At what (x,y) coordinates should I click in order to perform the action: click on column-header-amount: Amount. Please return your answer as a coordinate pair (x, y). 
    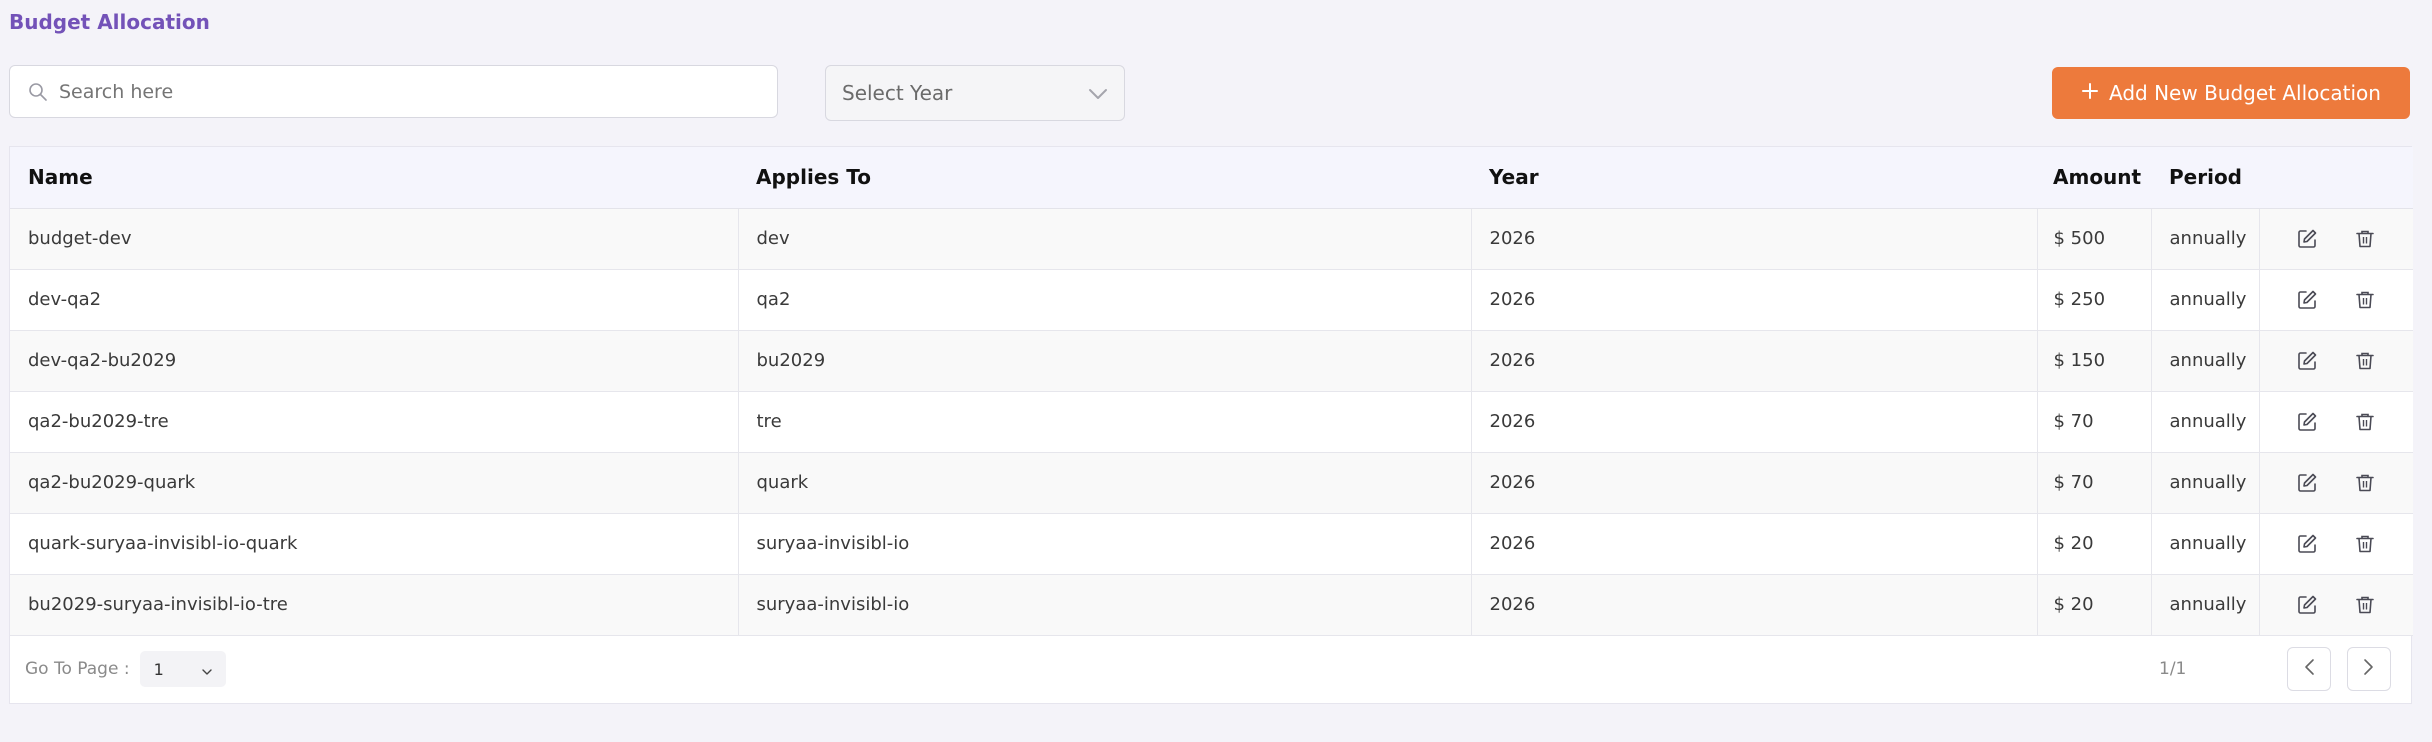
    Looking at the image, I should click on (2094, 178).